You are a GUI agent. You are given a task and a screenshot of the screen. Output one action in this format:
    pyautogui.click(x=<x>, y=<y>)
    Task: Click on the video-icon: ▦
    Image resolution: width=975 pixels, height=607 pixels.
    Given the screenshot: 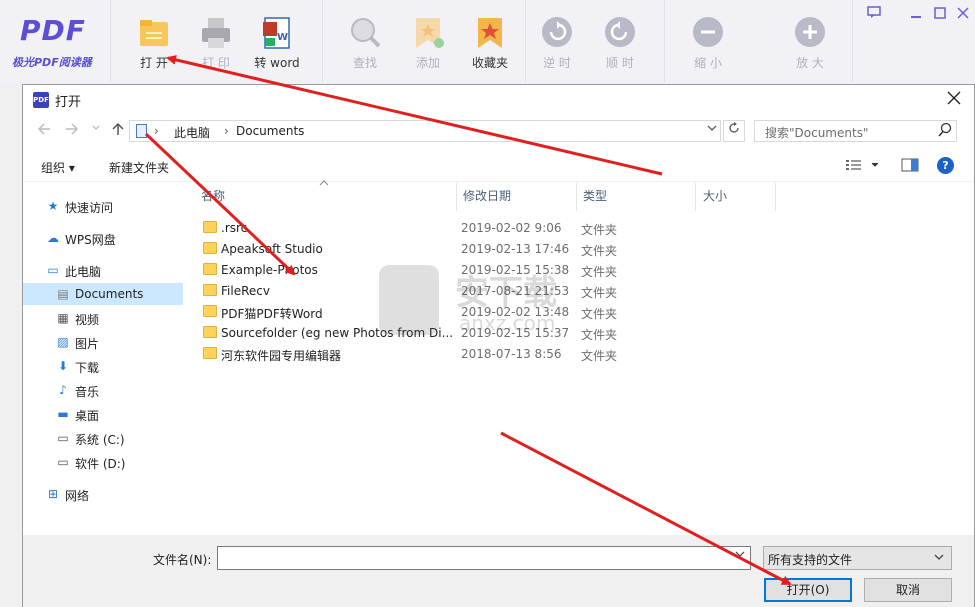 What is the action you would take?
    pyautogui.click(x=63, y=318)
    